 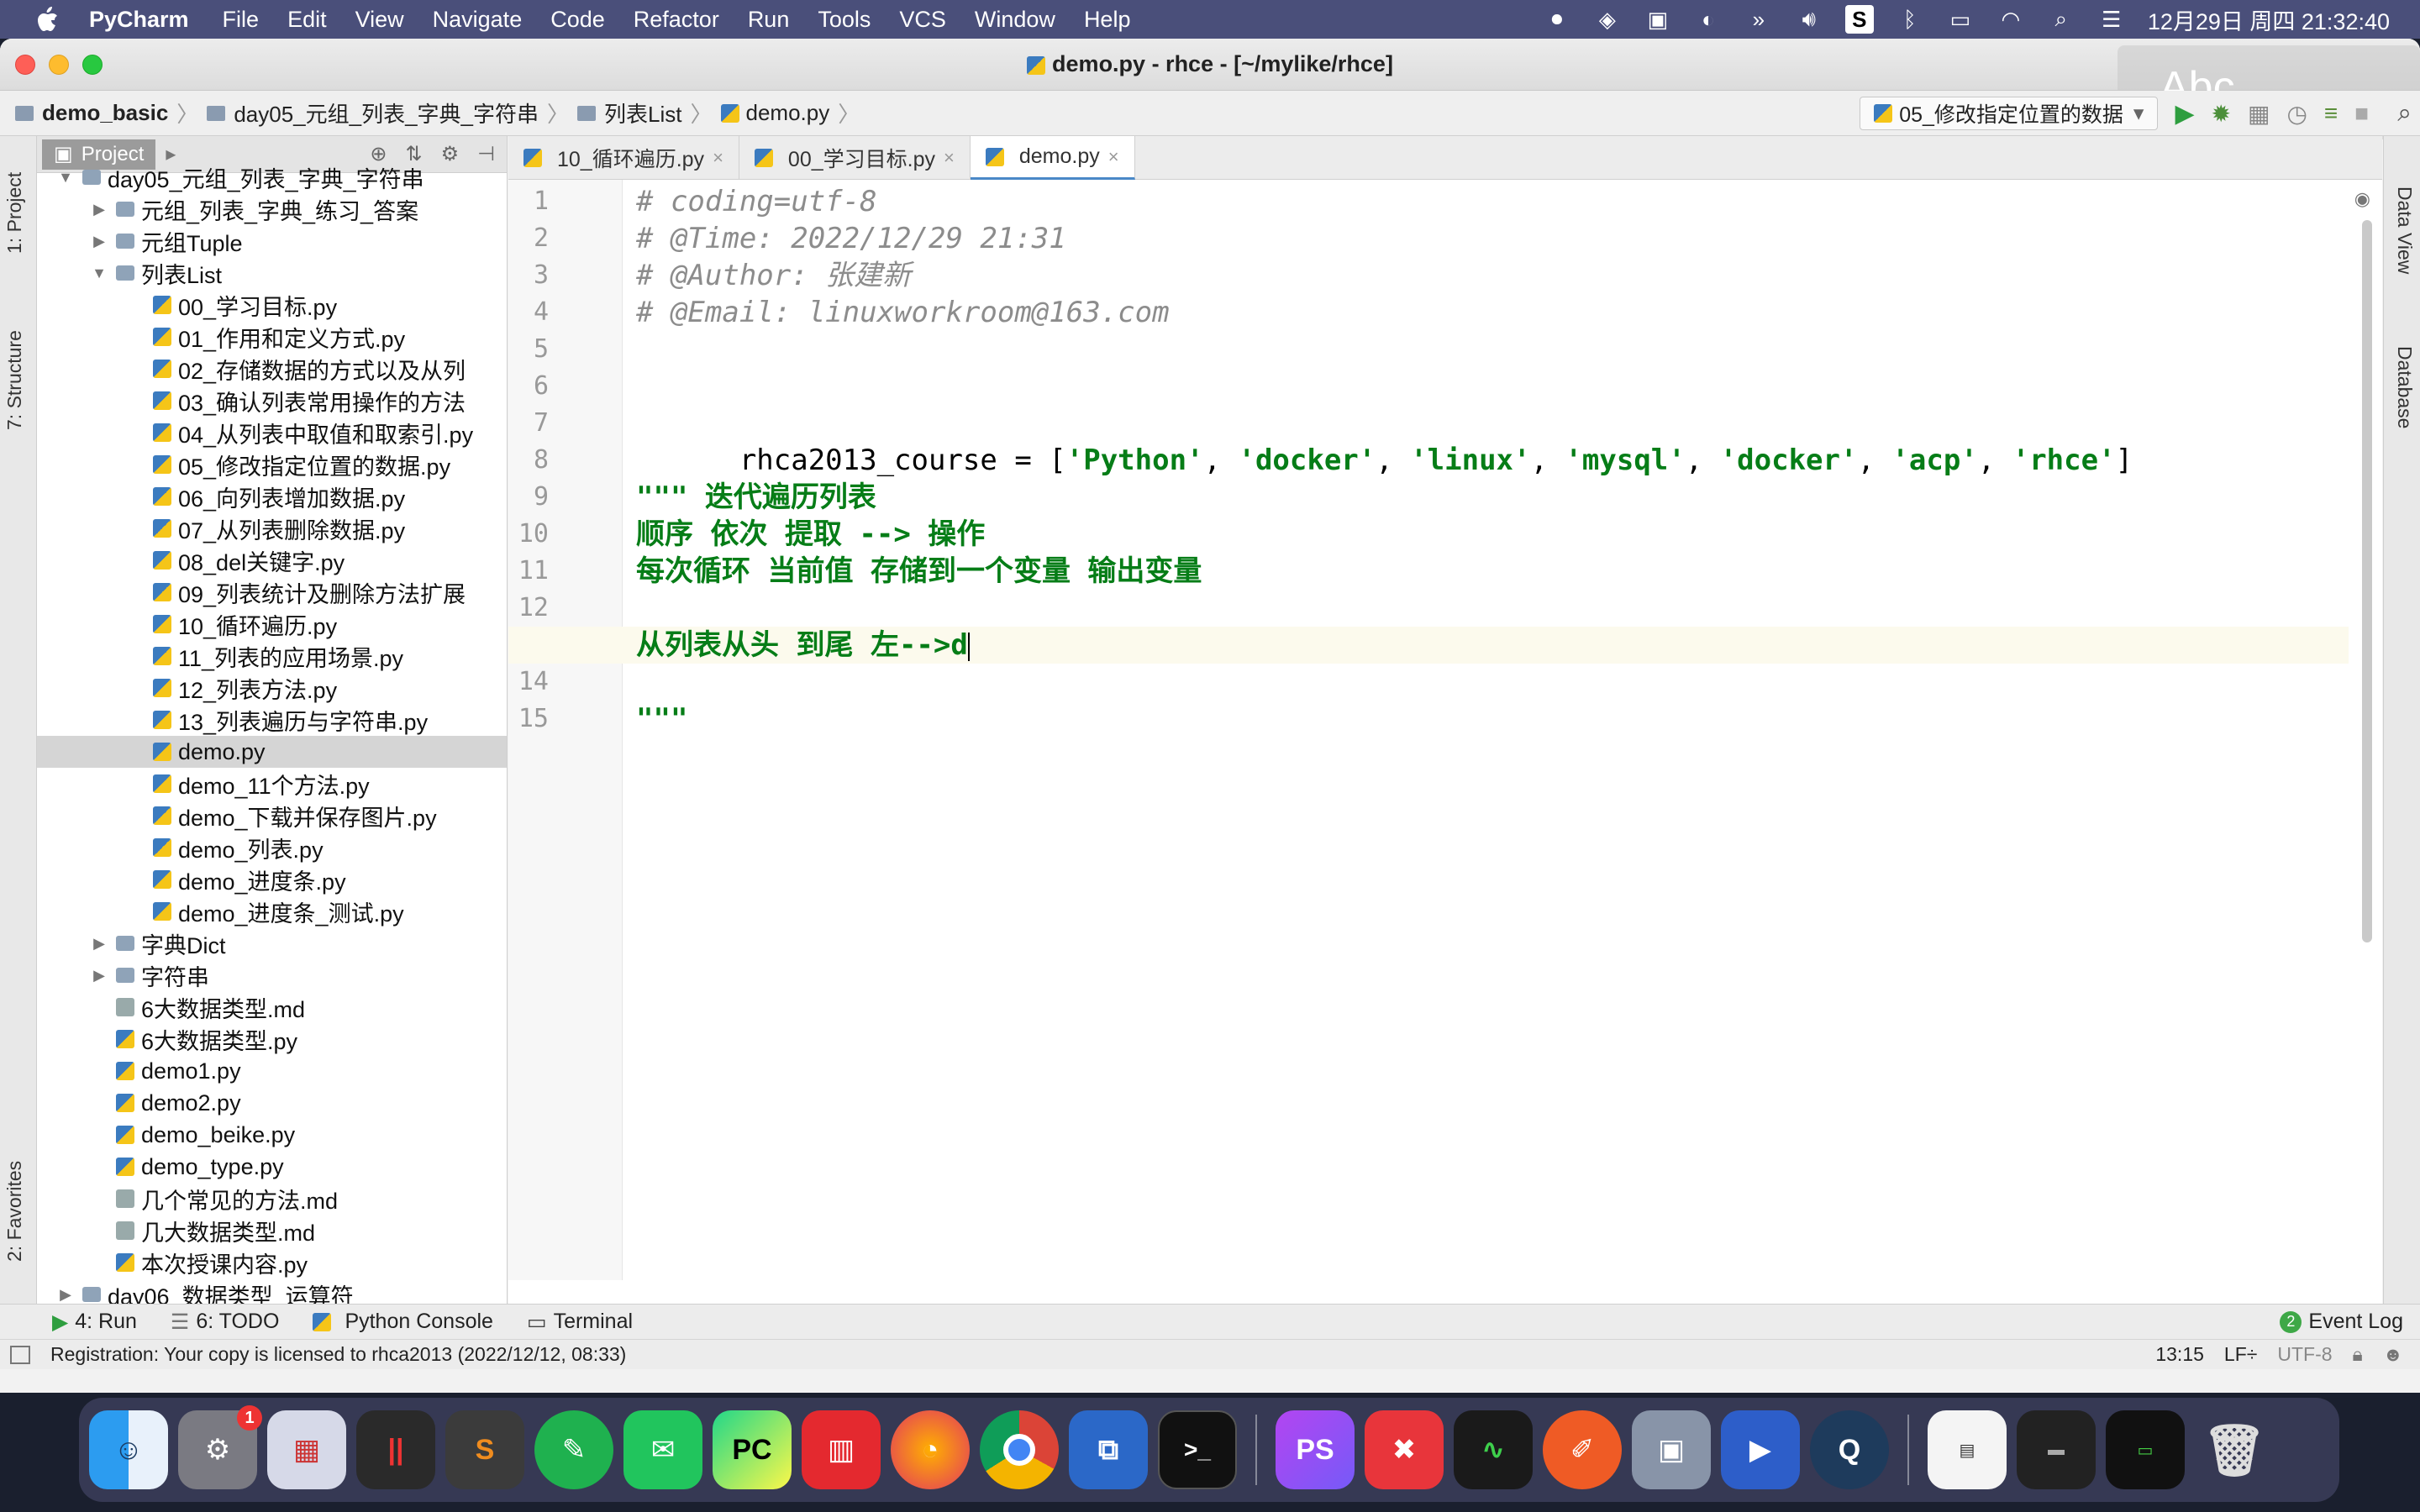 I want to click on tree-file: 13_列表遍历与字符串.py, so click(x=272, y=720).